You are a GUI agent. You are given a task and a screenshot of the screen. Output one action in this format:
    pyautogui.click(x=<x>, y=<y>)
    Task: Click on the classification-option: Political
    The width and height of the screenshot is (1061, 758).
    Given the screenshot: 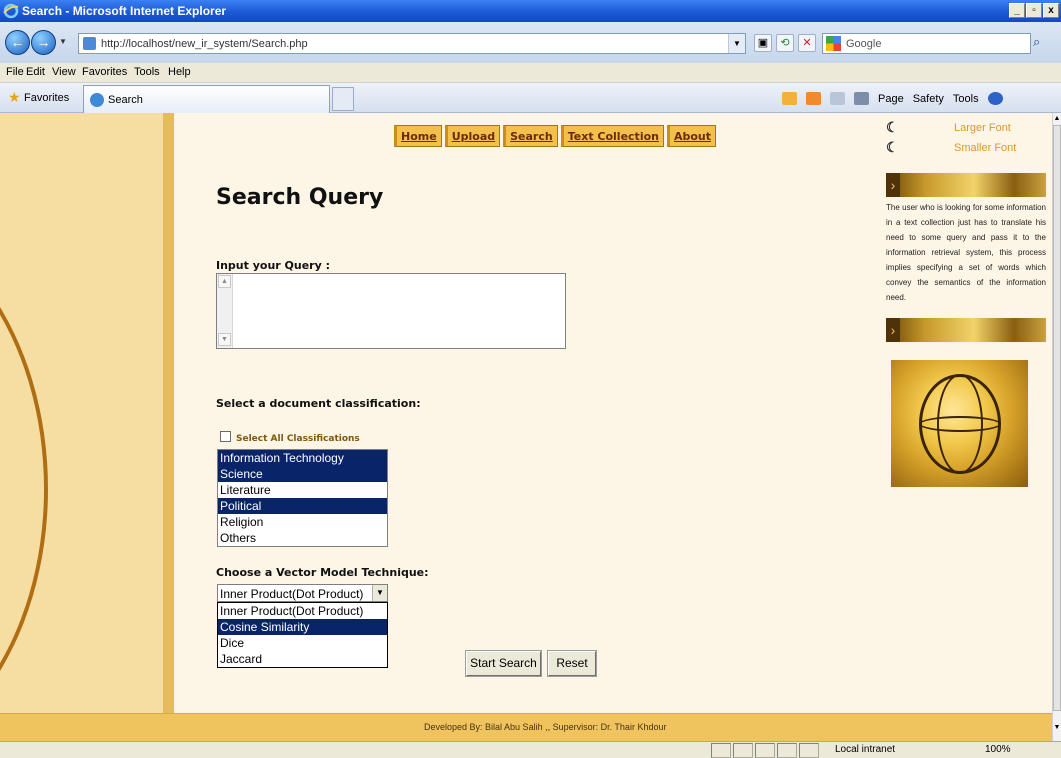 What is the action you would take?
    pyautogui.click(x=302, y=506)
    